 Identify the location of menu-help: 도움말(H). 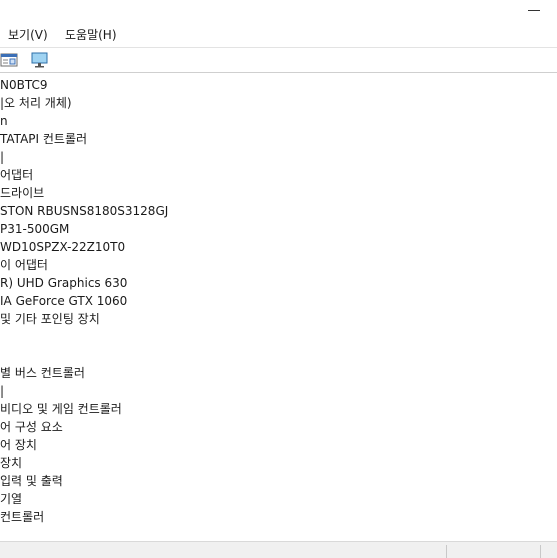
(91, 35).